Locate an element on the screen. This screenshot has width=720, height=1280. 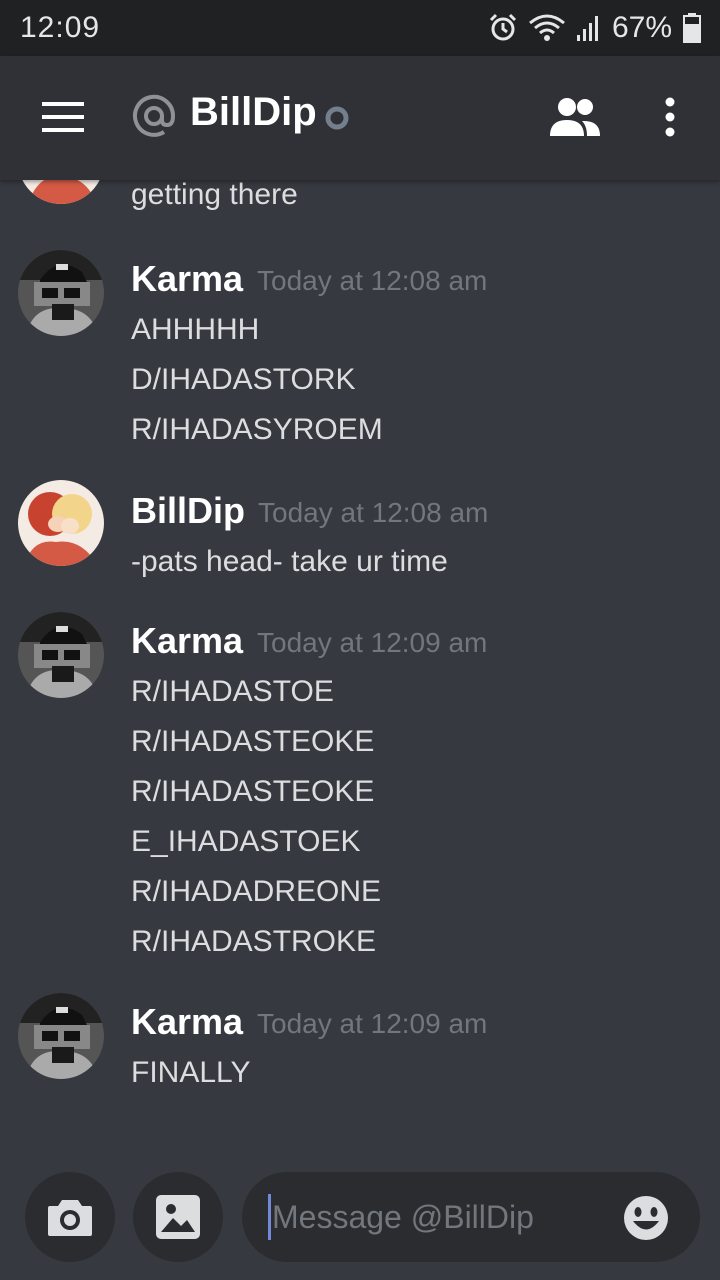
status-icons: 67% is located at coordinates (595, 28).